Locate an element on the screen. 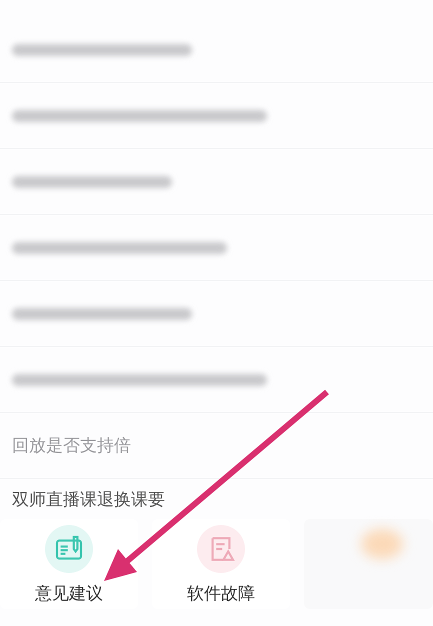 This screenshot has width=433, height=626. document-warning-icon is located at coordinates (221, 549).